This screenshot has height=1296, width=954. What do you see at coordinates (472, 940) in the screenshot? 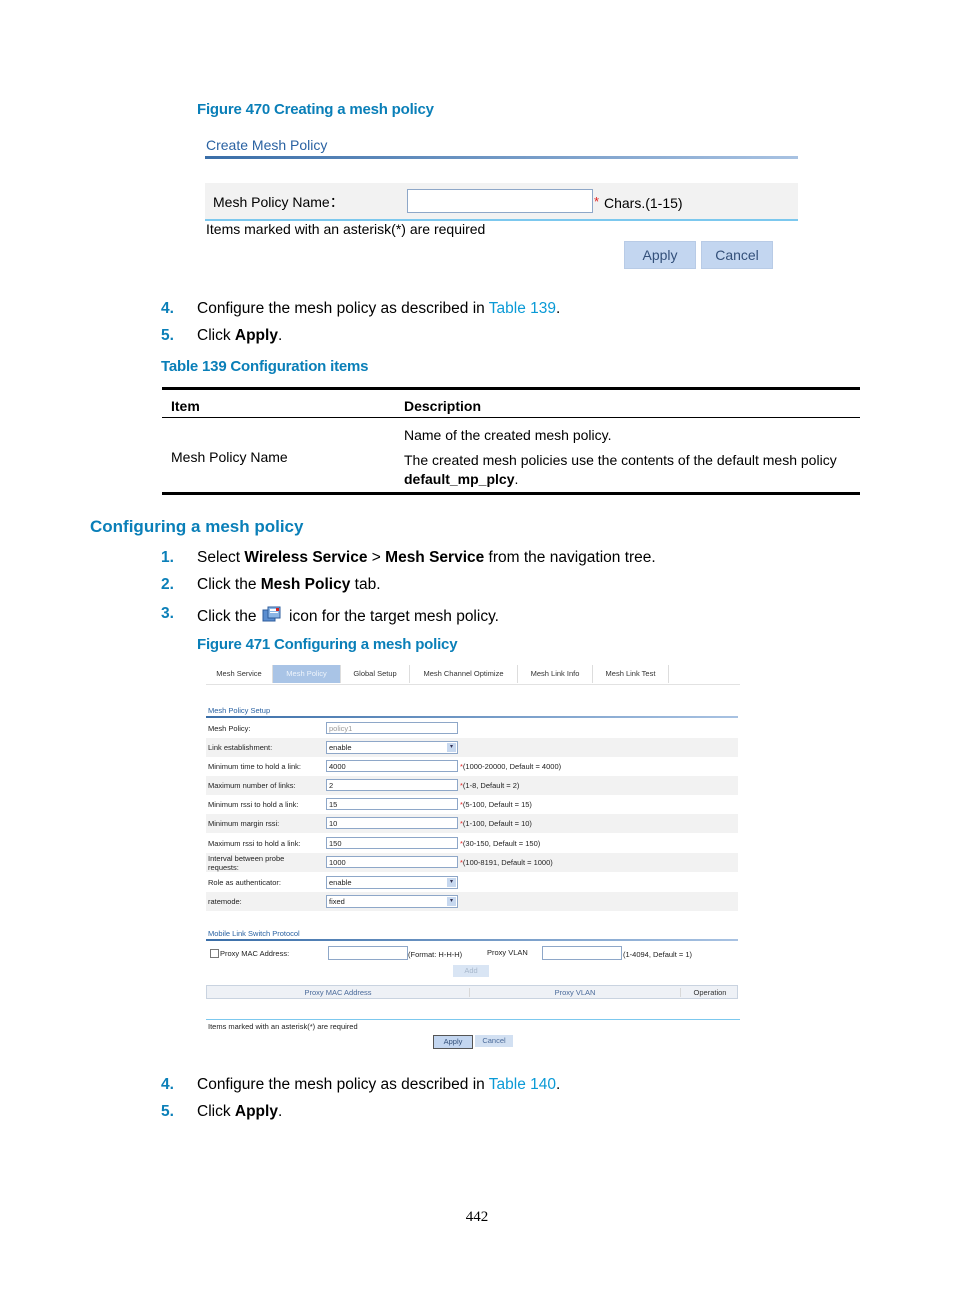
I see `mlsp-divider` at bounding box center [472, 940].